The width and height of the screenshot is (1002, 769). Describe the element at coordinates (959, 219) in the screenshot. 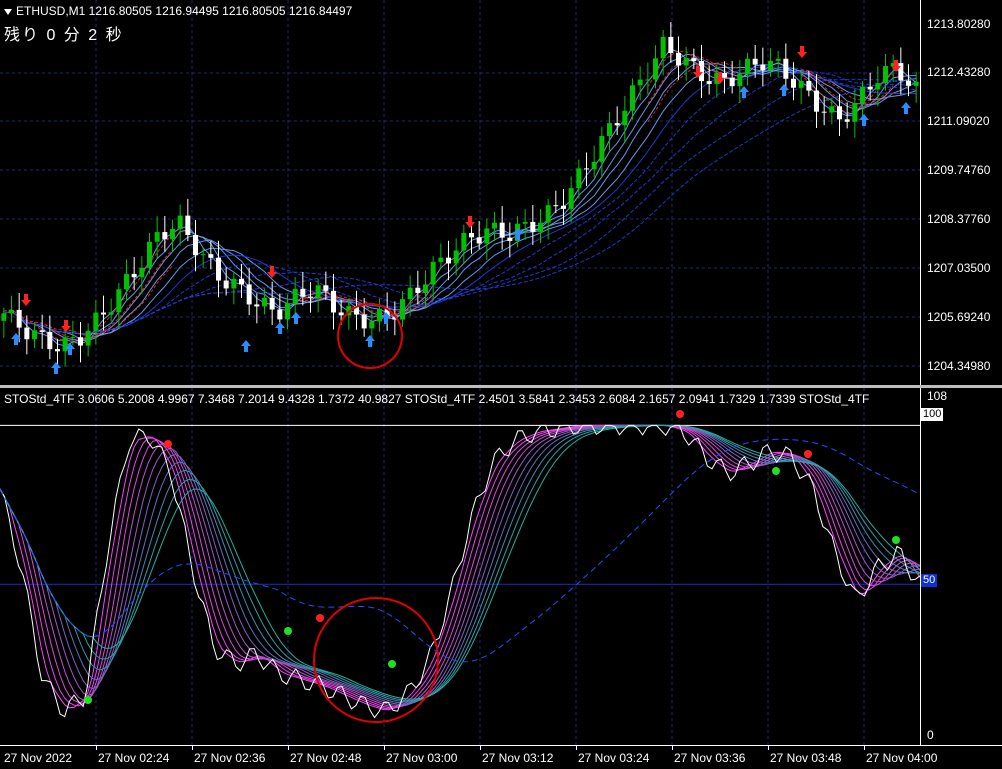

I see `price-label: 1208.37760` at that location.